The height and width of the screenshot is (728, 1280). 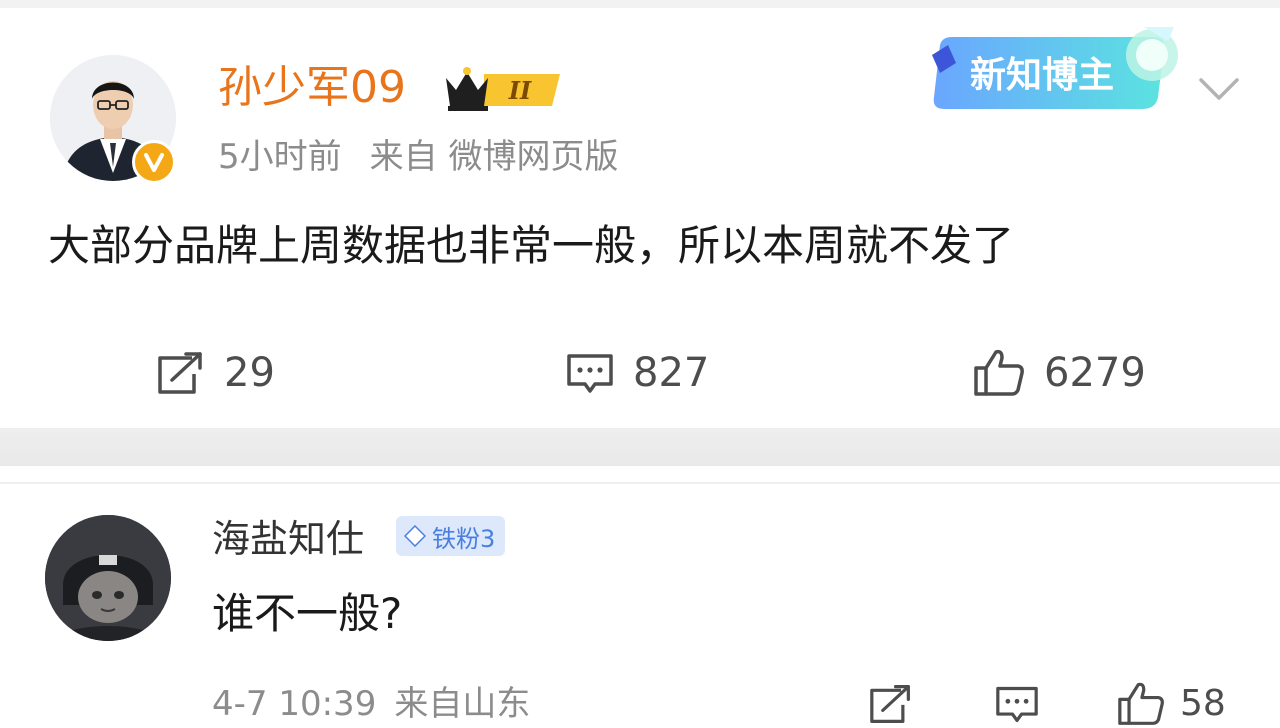 I want to click on new-knowledge-blogger-badge: 新知博主, so click(x=1054, y=67).